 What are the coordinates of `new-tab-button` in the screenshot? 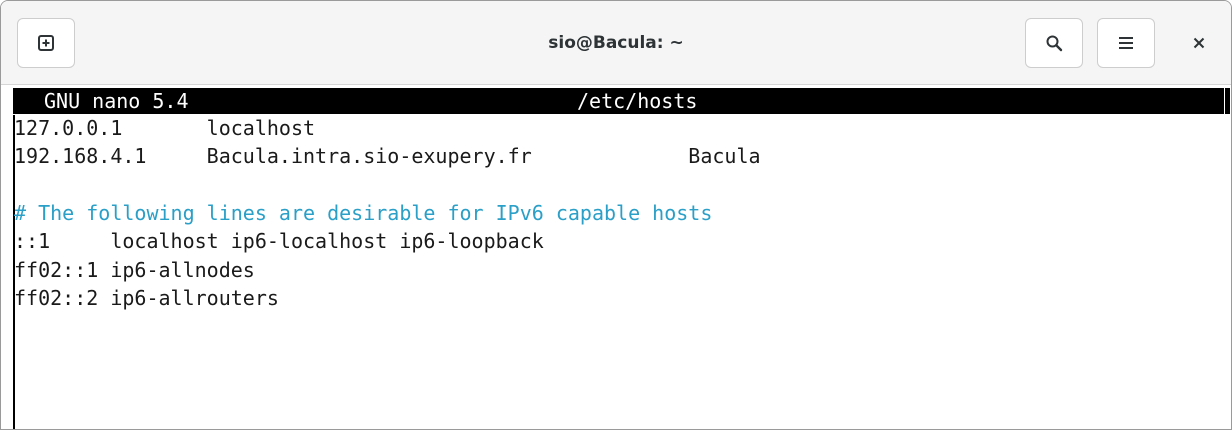 It's located at (46, 43).